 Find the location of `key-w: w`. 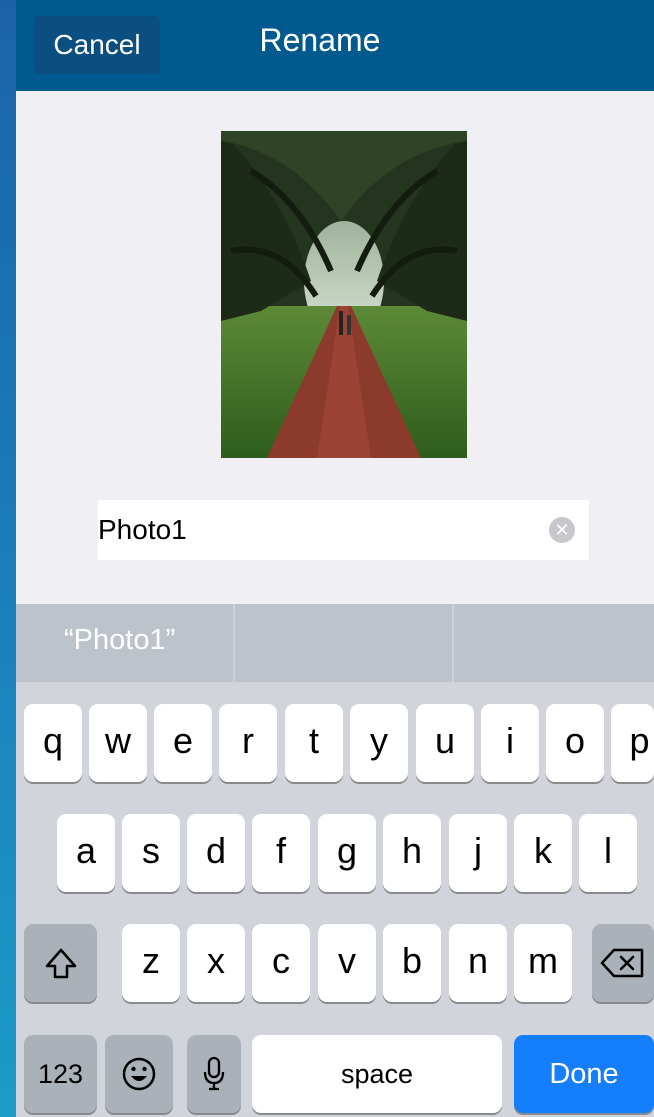

key-w: w is located at coordinates (118, 743).